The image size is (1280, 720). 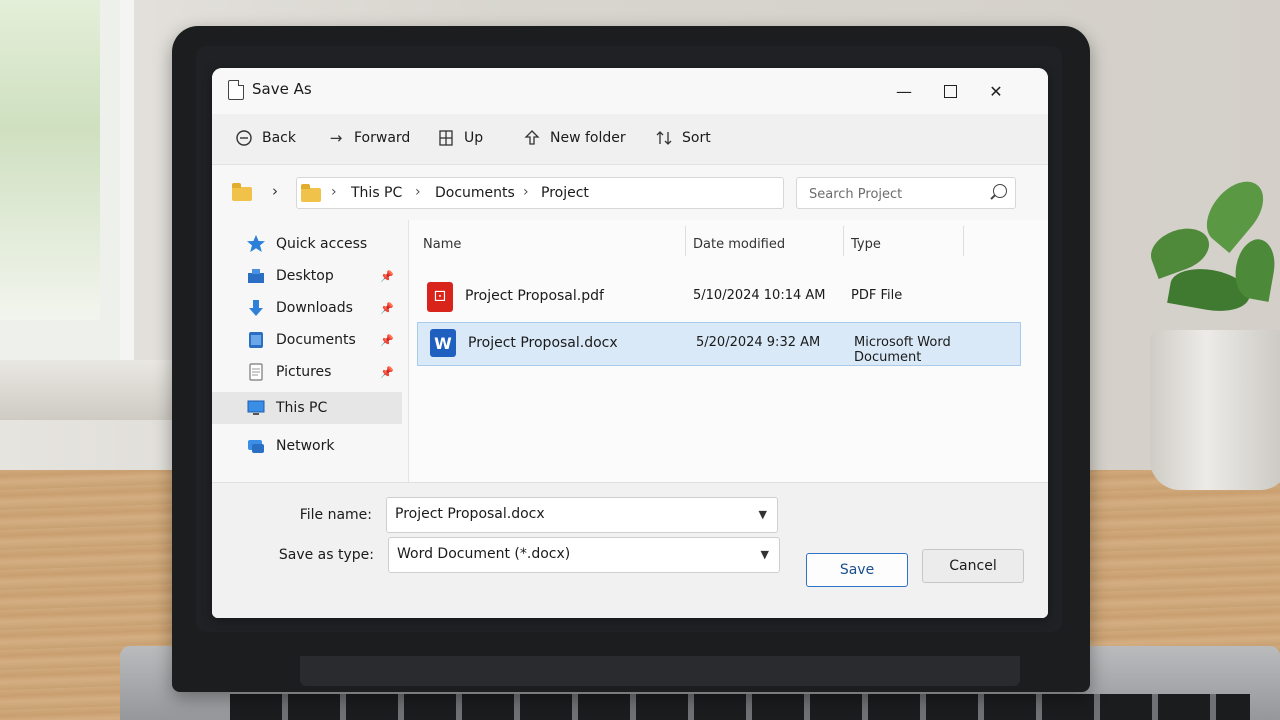 What do you see at coordinates (304, 372) in the screenshot?
I see `nav-label: Pictures` at bounding box center [304, 372].